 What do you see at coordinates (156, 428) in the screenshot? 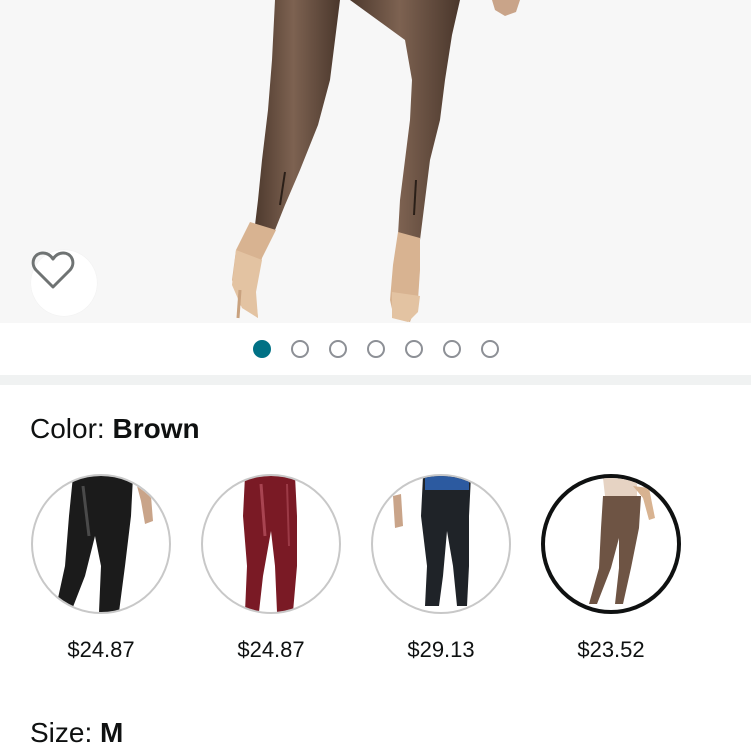
I see `selected-color-value: Brown` at bounding box center [156, 428].